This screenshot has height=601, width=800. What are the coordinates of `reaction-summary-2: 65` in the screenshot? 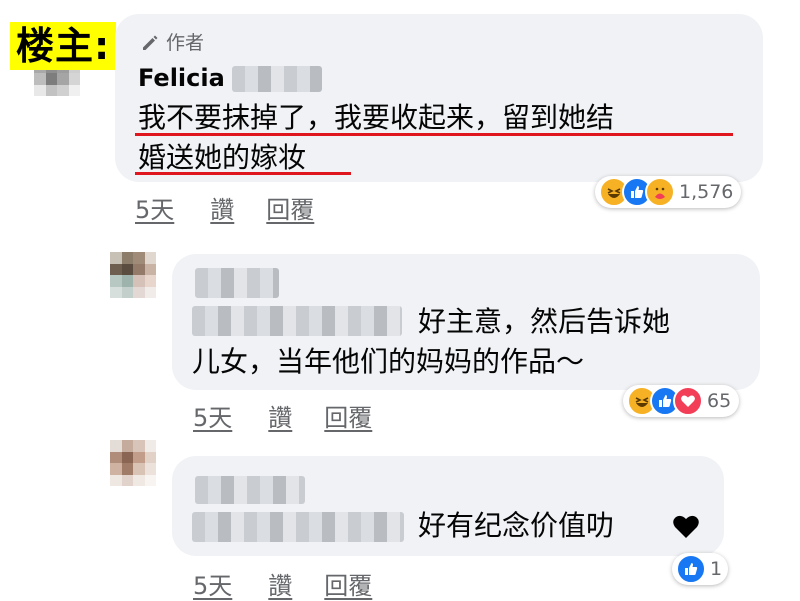 It's located at (681, 401).